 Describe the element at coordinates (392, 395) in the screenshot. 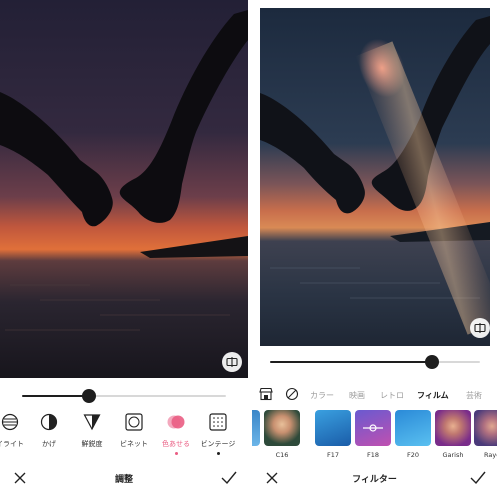

I see `category-retro: レトロ` at that location.